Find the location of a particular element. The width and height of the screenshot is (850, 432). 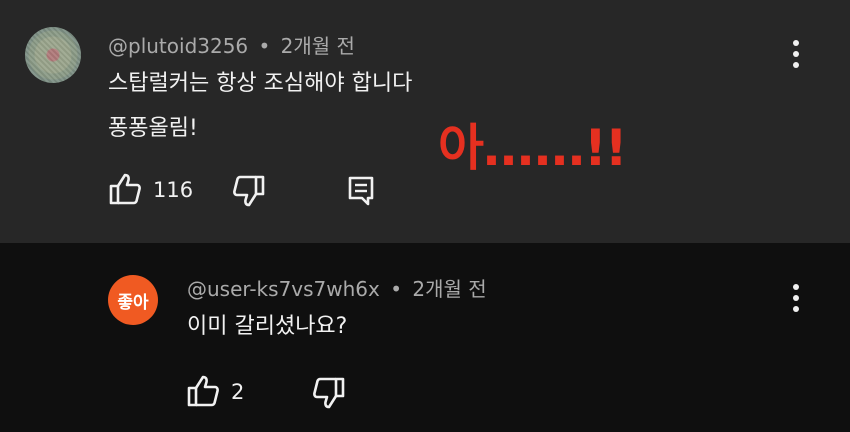

author-handle: @user-ks7vs7wh6x is located at coordinates (283, 289).